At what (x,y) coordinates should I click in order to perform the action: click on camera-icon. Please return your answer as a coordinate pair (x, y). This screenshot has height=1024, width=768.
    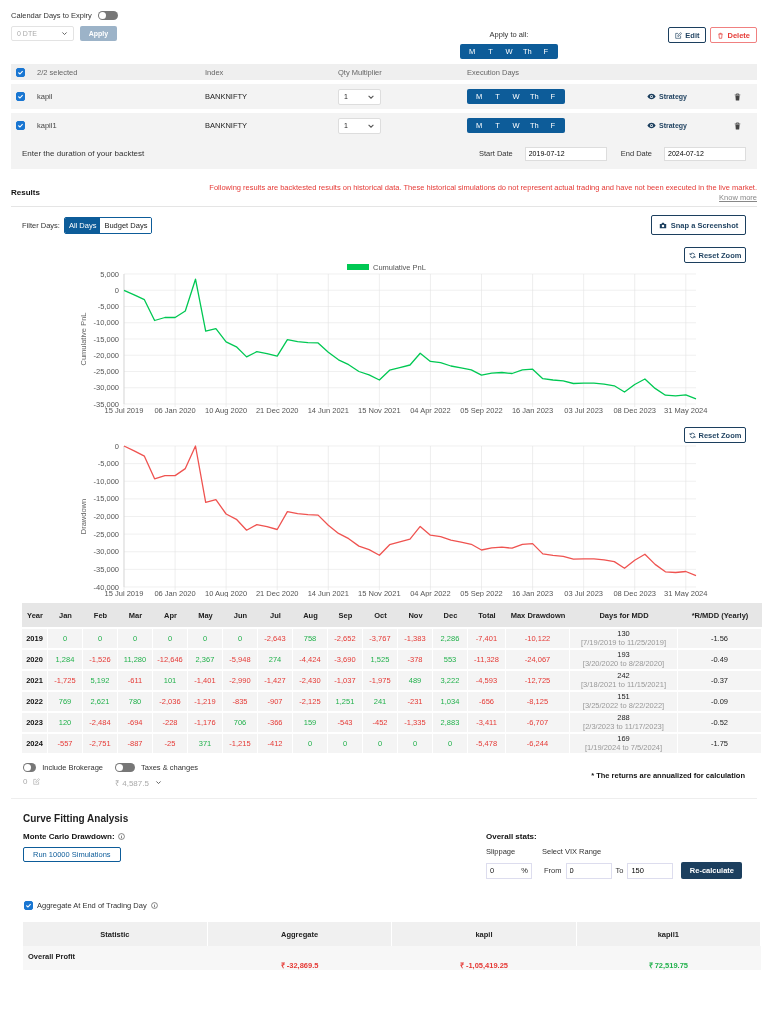
    Looking at the image, I should click on (662, 225).